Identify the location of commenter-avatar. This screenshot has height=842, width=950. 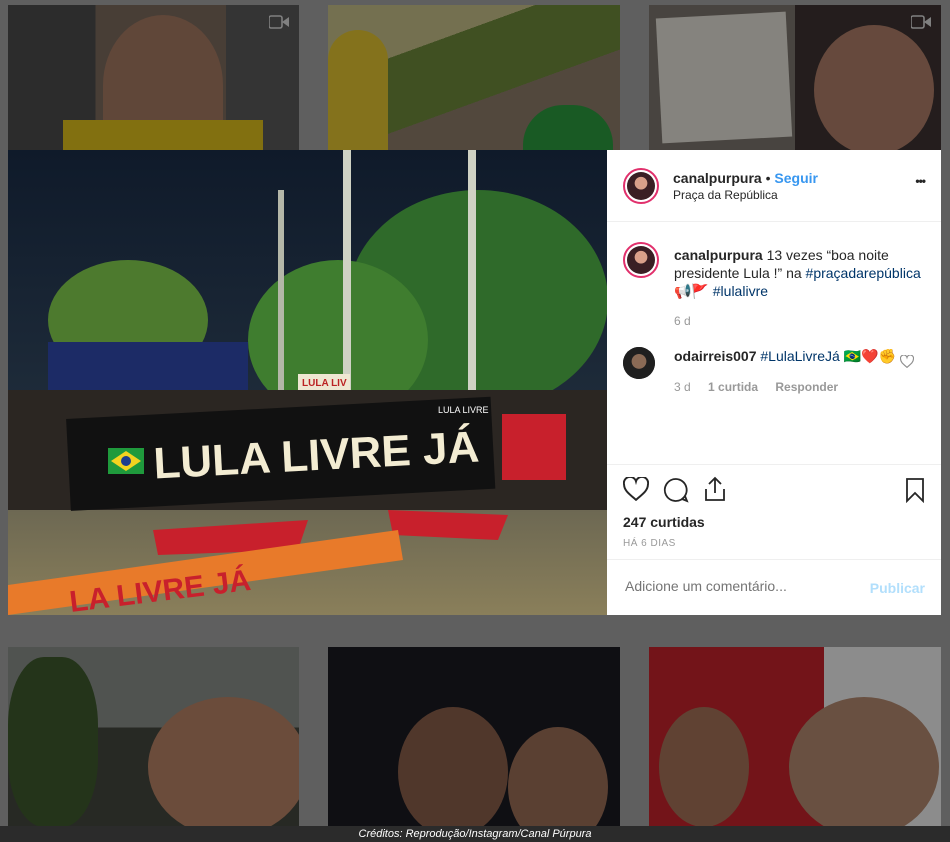
(639, 363).